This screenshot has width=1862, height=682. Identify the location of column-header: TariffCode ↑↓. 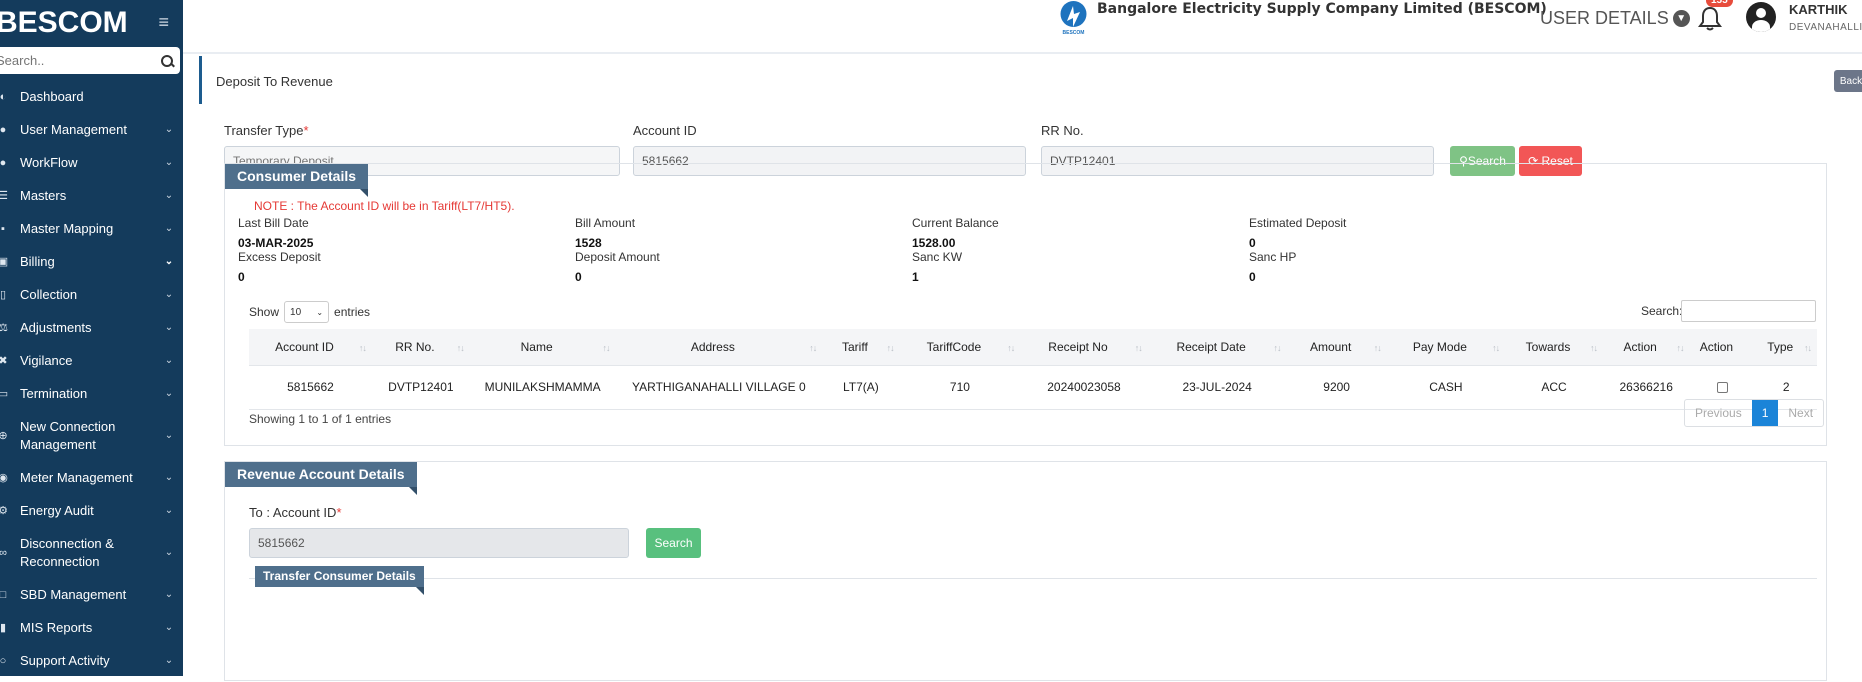
(960, 347).